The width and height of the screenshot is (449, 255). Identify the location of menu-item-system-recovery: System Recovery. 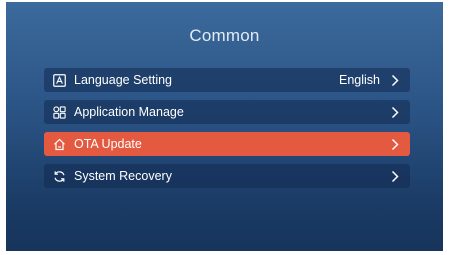
(227, 176).